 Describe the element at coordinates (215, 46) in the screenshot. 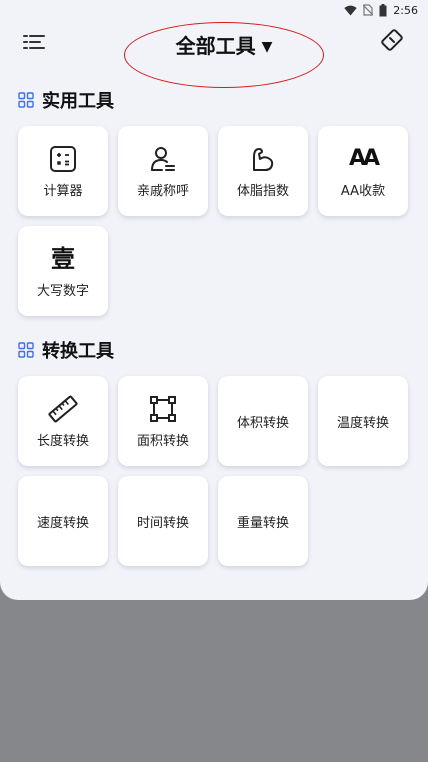

I see `page-title-text: 全部工具` at that location.